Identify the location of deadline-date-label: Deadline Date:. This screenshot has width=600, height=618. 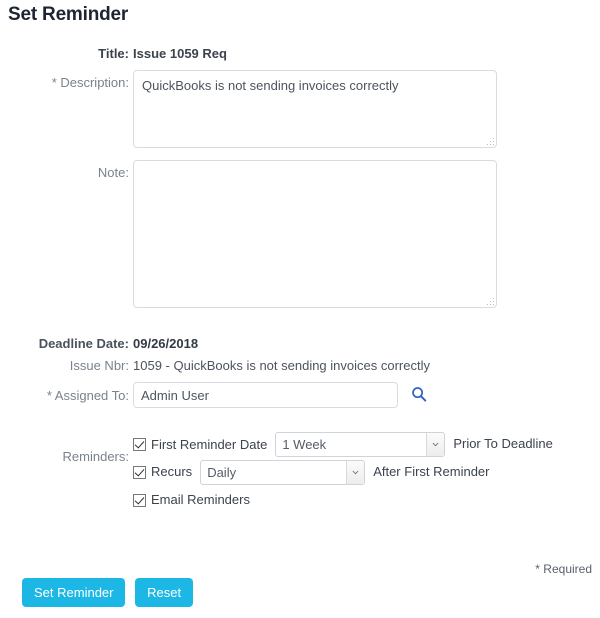
(83, 343).